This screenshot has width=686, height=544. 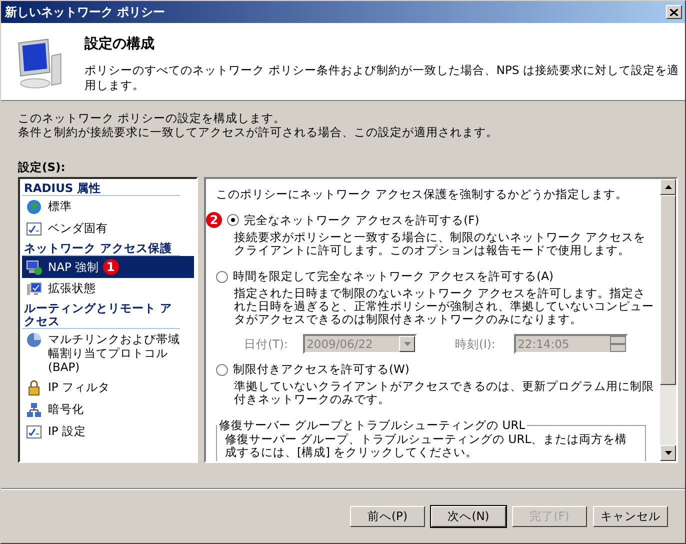 What do you see at coordinates (34, 267) in the screenshot?
I see `computer-shield-icon` at bounding box center [34, 267].